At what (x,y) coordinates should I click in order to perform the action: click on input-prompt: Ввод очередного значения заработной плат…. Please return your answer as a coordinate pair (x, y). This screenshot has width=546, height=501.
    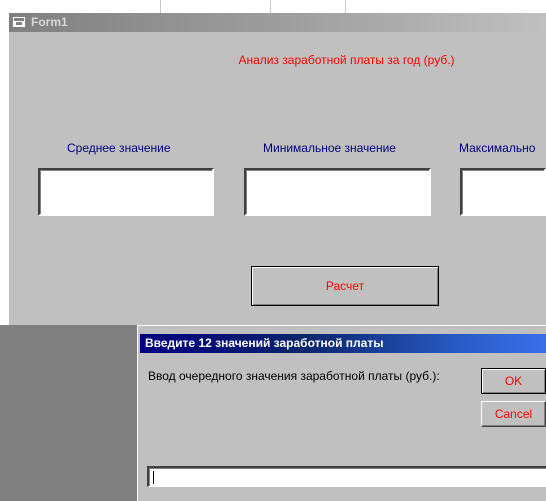
    Looking at the image, I should click on (294, 376).